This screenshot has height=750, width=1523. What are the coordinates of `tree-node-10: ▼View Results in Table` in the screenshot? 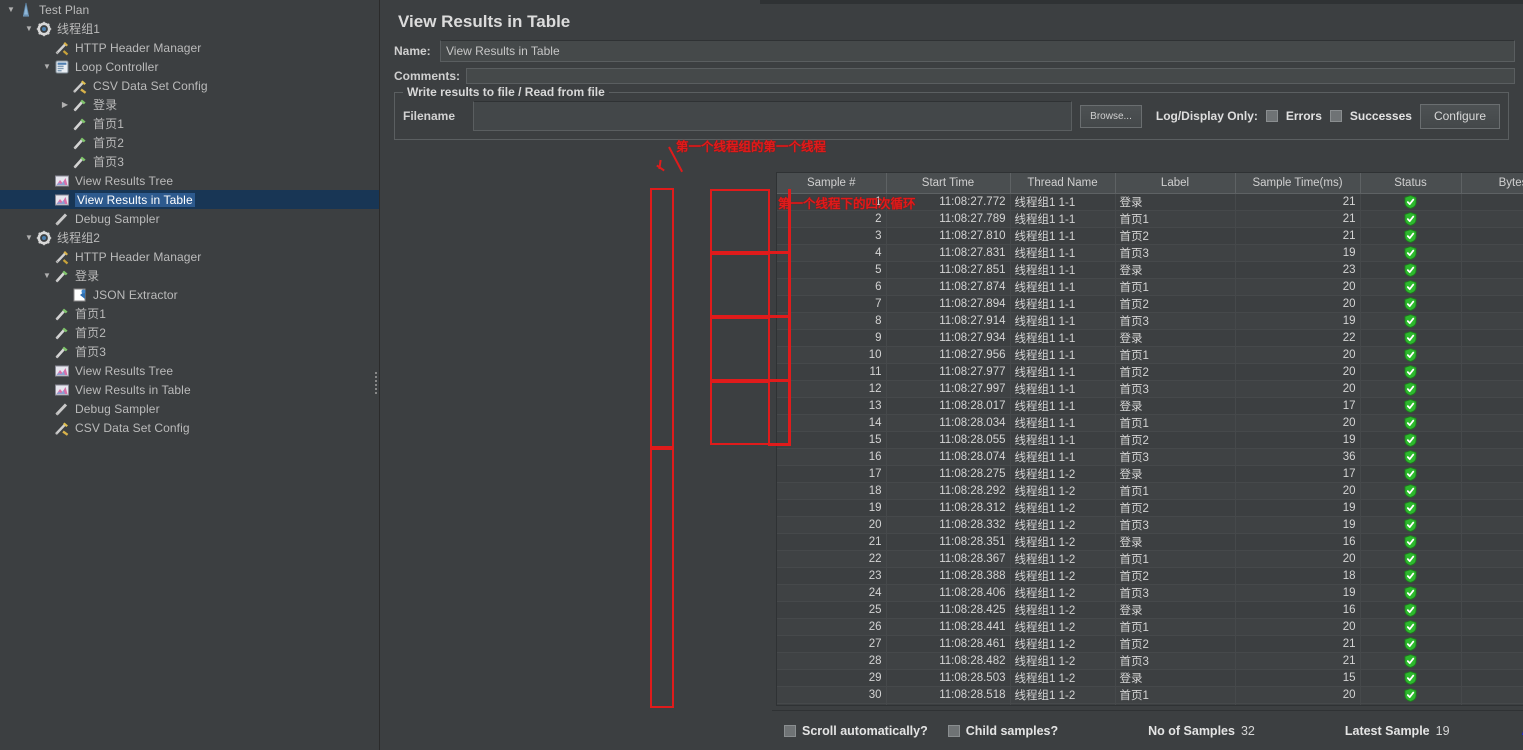 It's located at (189, 199).